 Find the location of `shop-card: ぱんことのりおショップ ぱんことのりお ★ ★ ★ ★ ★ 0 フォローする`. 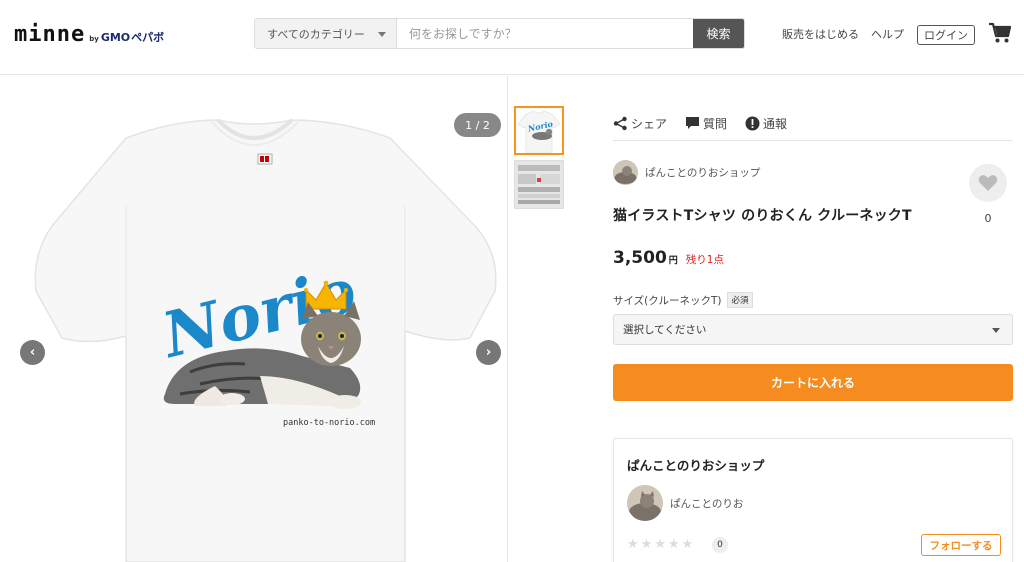

shop-card: ぱんことのりおショップ ぱんことのりお ★ ★ ★ ★ ★ 0 フォローする is located at coordinates (813, 500).